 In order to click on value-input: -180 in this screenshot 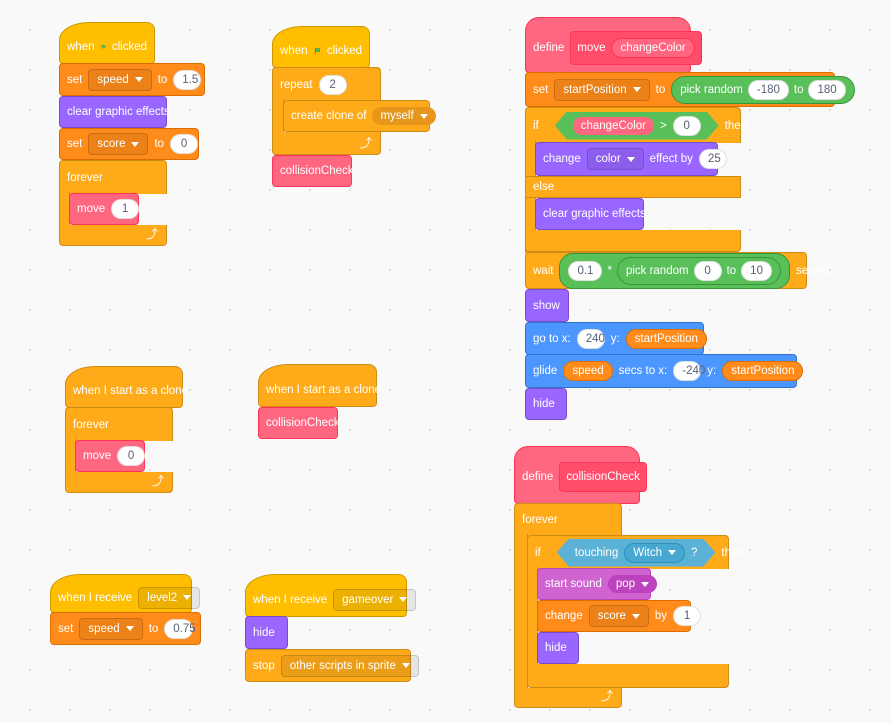, I will do `click(768, 89)`.